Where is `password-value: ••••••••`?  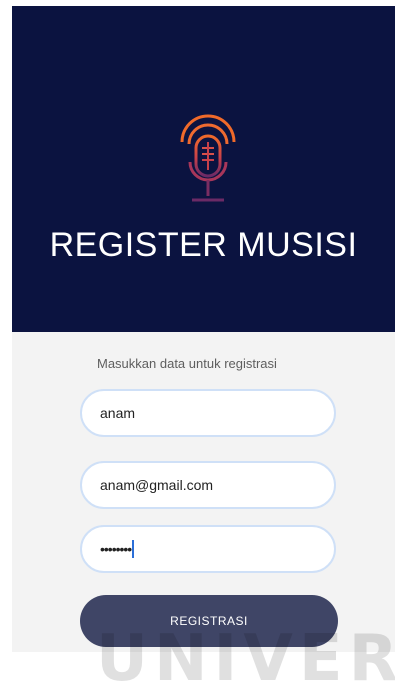
password-value: •••••••• is located at coordinates (116, 549).